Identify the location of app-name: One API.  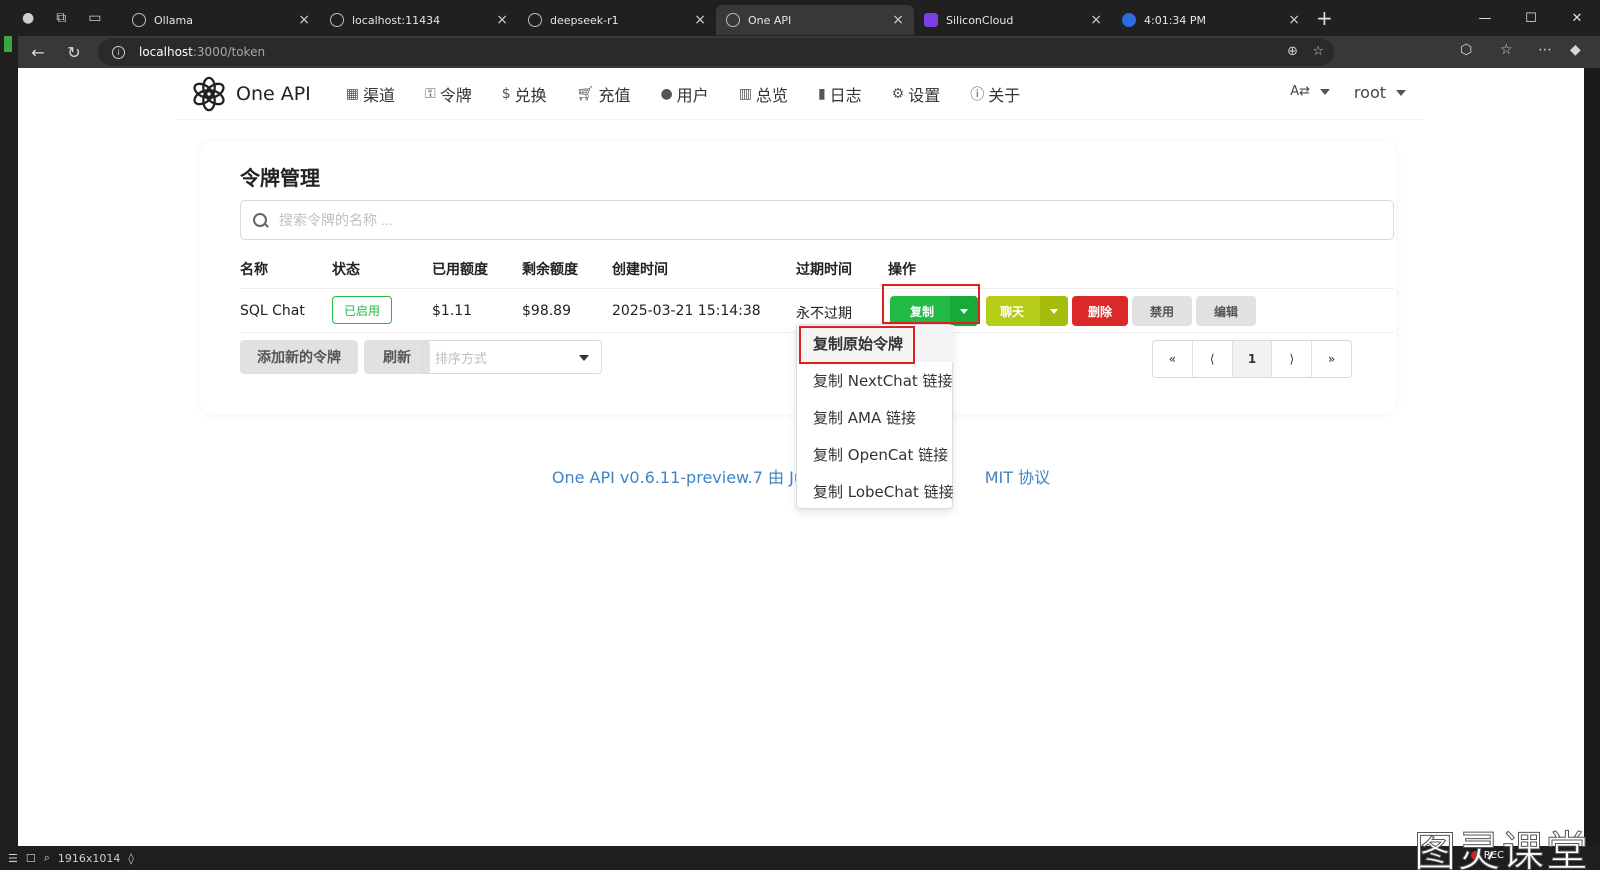
(273, 93).